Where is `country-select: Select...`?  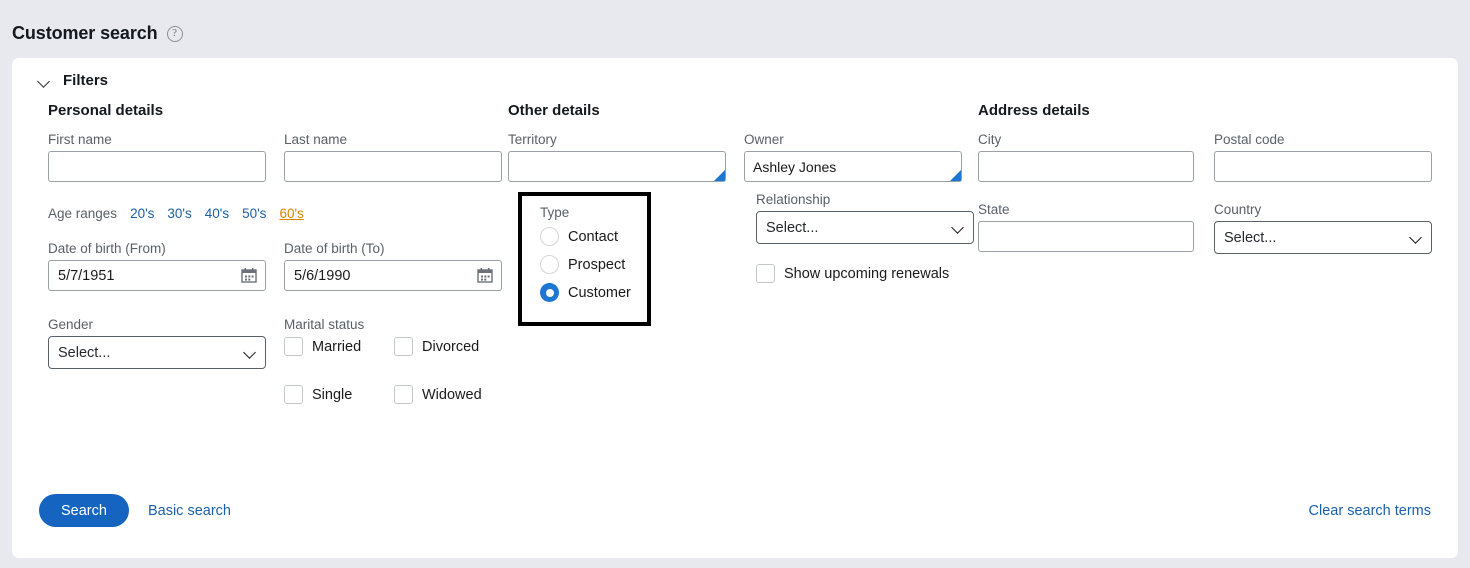
country-select: Select... is located at coordinates (1323, 237).